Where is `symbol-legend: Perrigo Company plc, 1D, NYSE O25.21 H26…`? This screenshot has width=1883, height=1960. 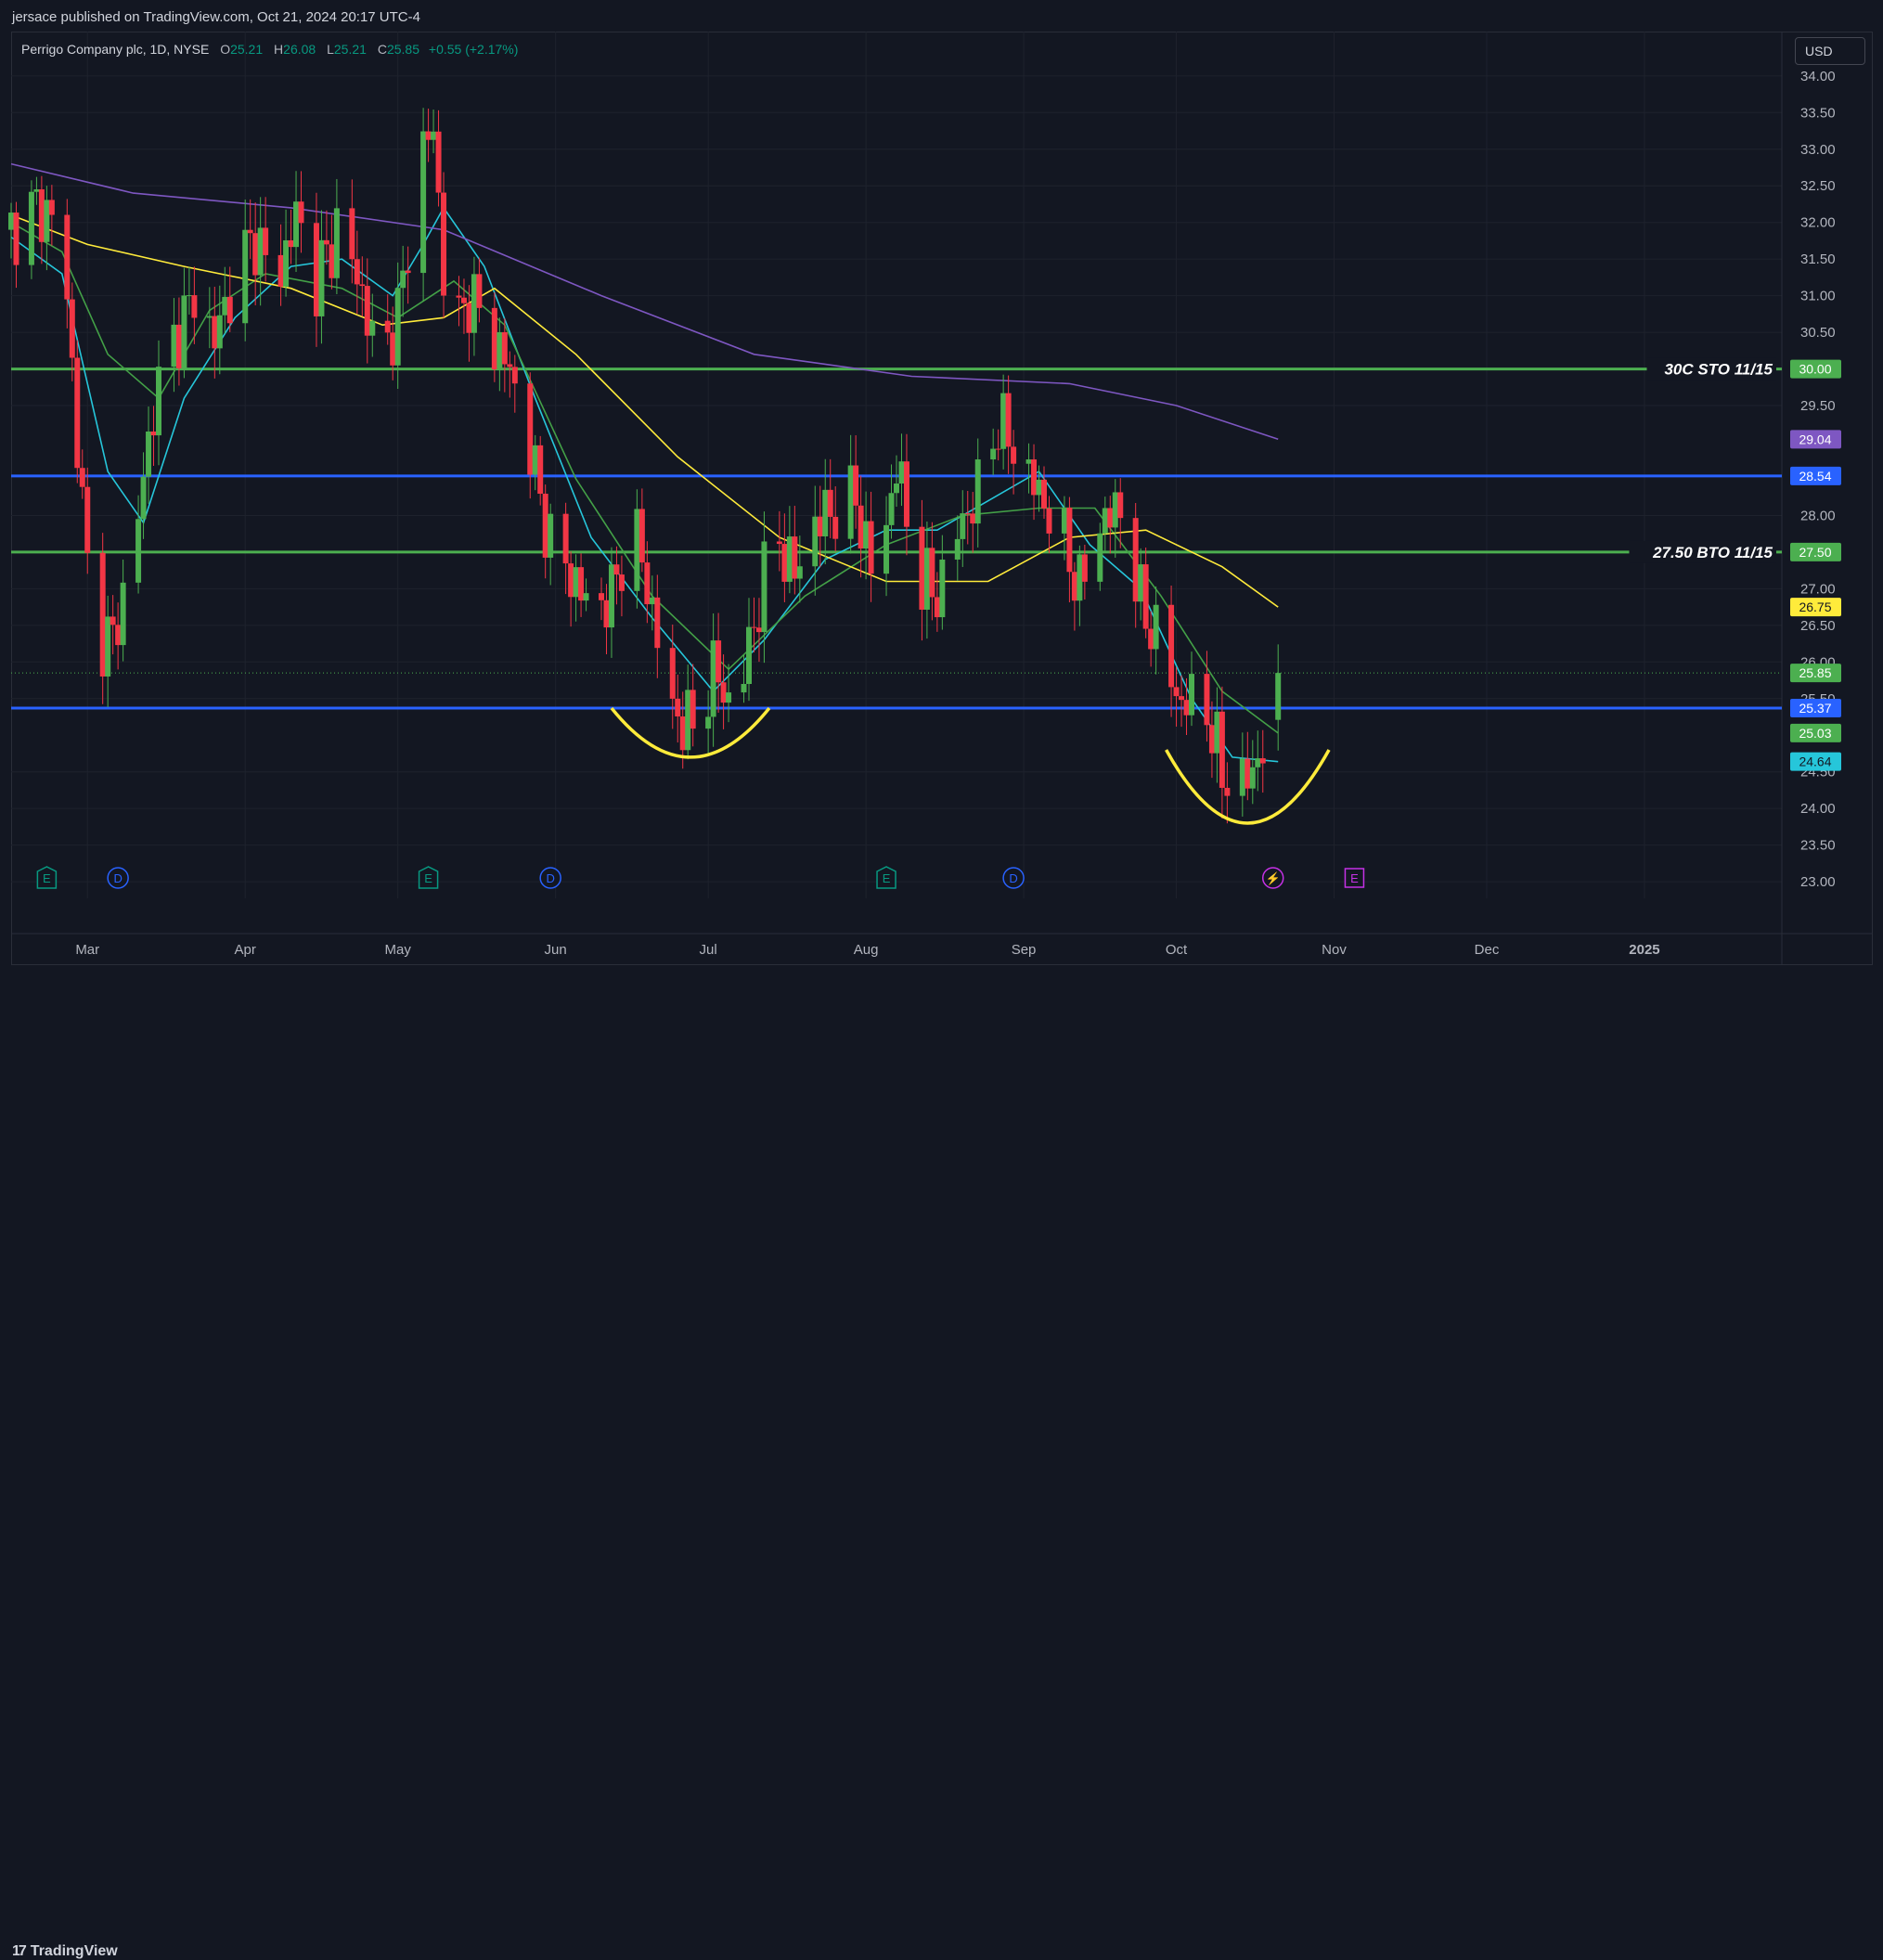
symbol-legend: Perrigo Company plc, 1D, NYSE O25.21 H26… is located at coordinates (270, 49).